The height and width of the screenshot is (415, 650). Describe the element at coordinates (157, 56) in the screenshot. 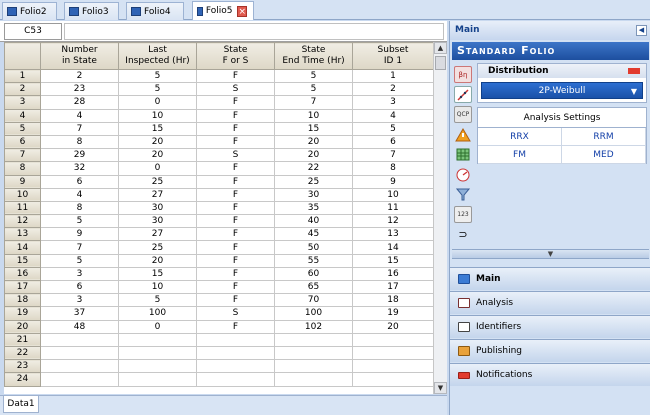

I see `column-header: Last Inspected (Hr)` at that location.